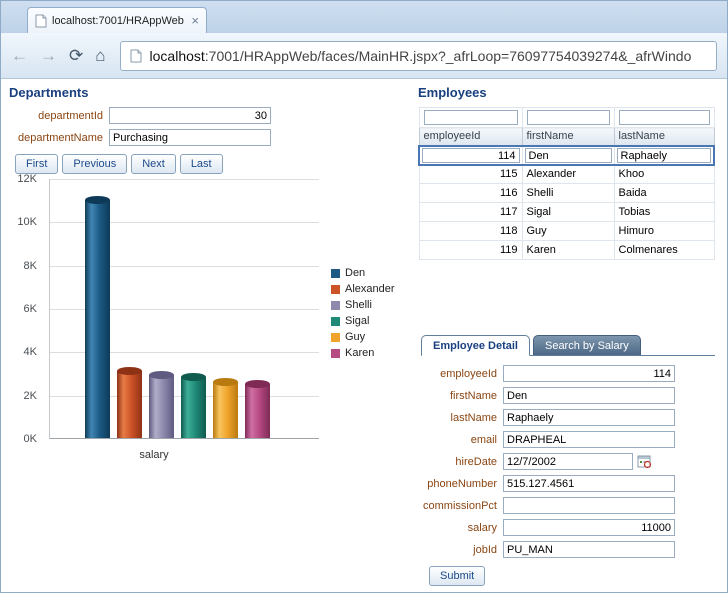  I want to click on legend-item: Karen, so click(363, 353).